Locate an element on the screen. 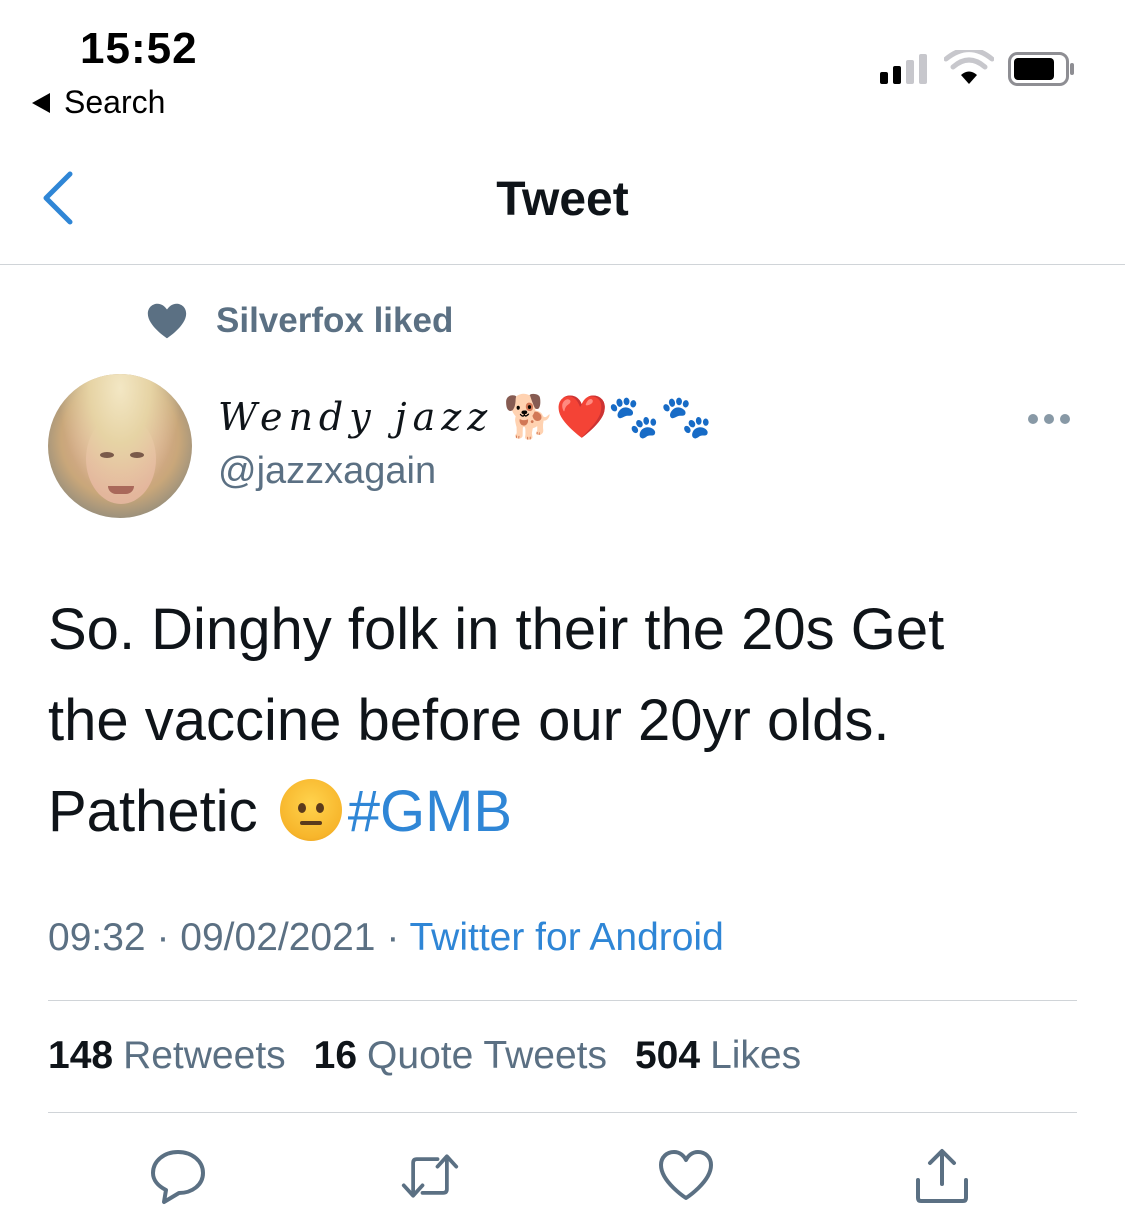  social-context-label: Silverfox liked is located at coordinates (335, 320).